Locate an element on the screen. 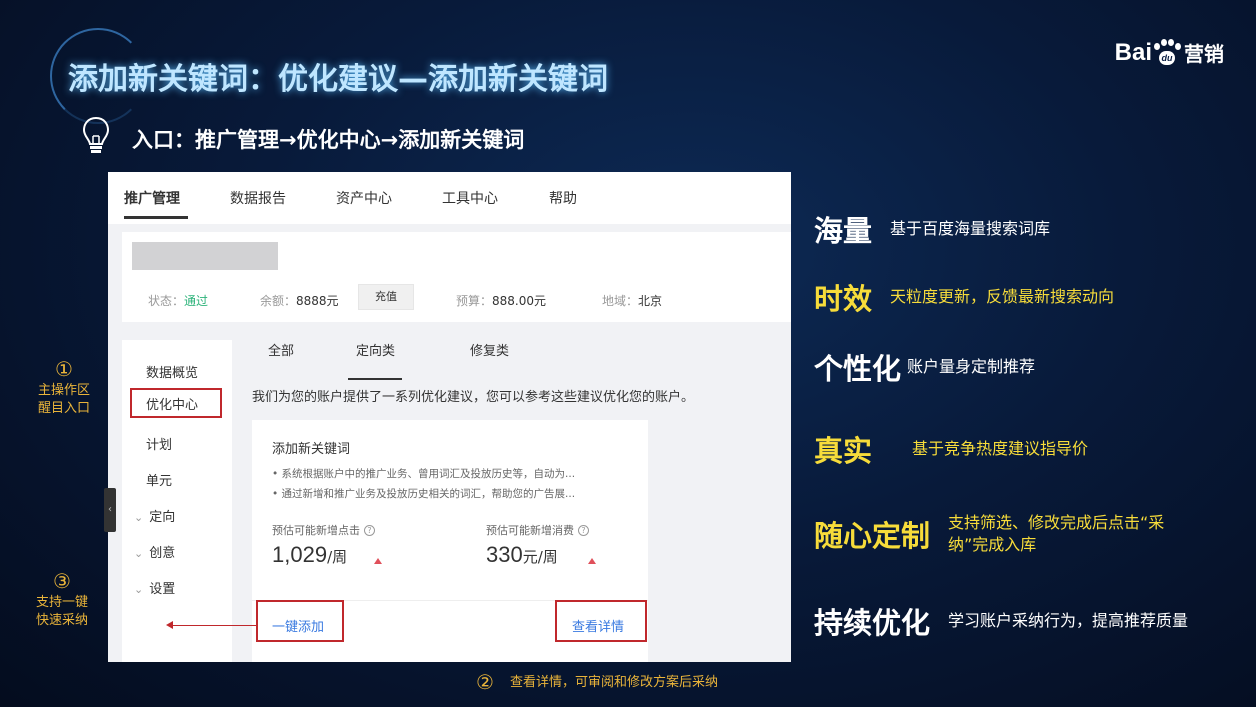 This screenshot has height=707, width=1256. paw-icon: du is located at coordinates (1167, 52).